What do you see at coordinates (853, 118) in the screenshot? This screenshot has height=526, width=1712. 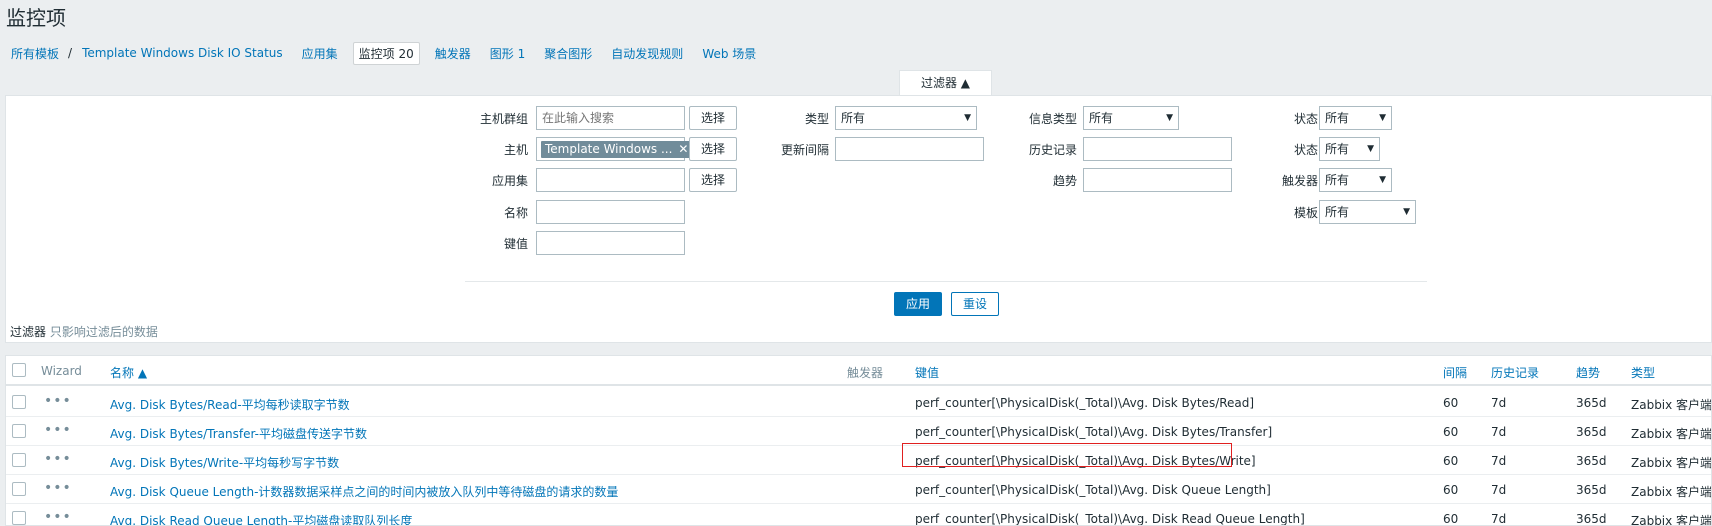 I see `type-select-value: 所有` at bounding box center [853, 118].